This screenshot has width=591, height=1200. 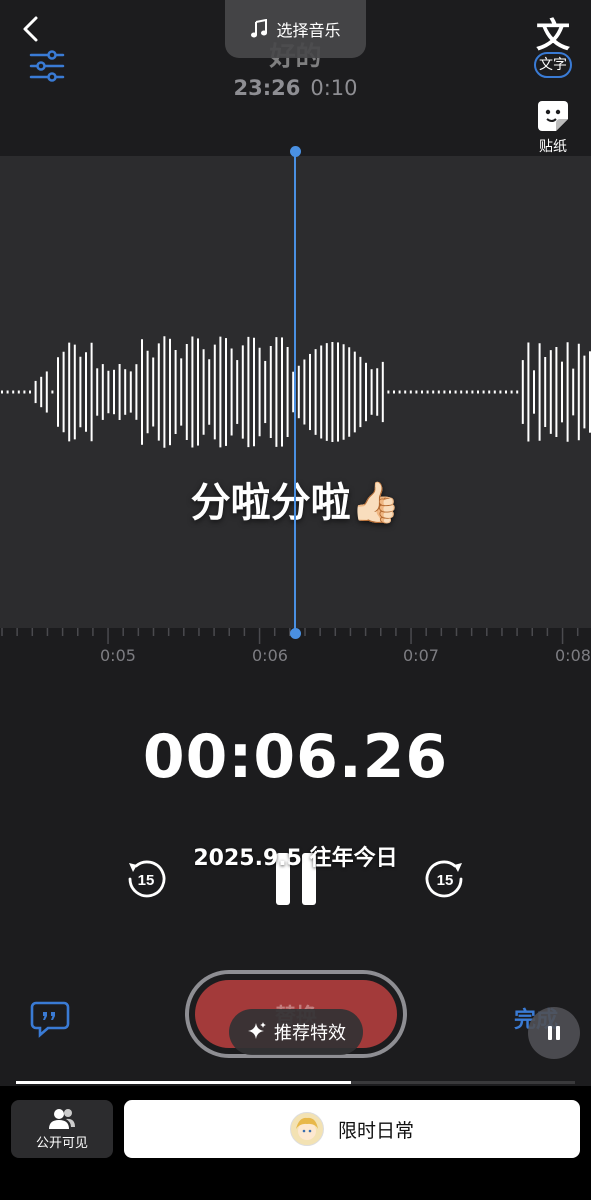 What do you see at coordinates (421, 655) in the screenshot?
I see `tick-label: 0:07` at bounding box center [421, 655].